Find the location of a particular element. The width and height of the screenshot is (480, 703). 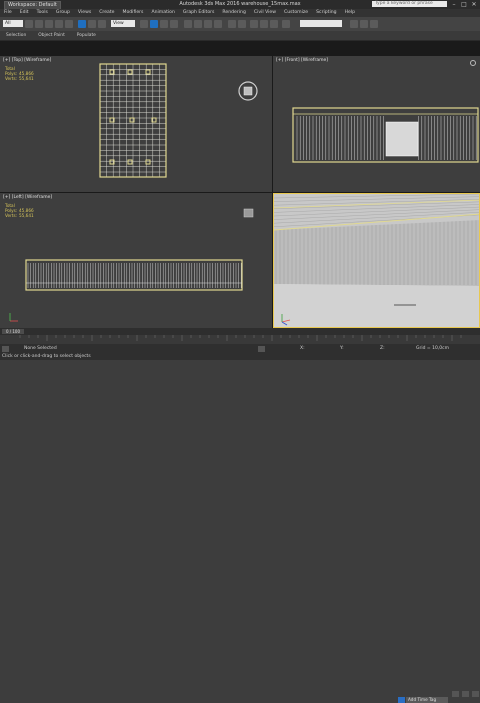

pan-icon is located at coordinates (465, 694).